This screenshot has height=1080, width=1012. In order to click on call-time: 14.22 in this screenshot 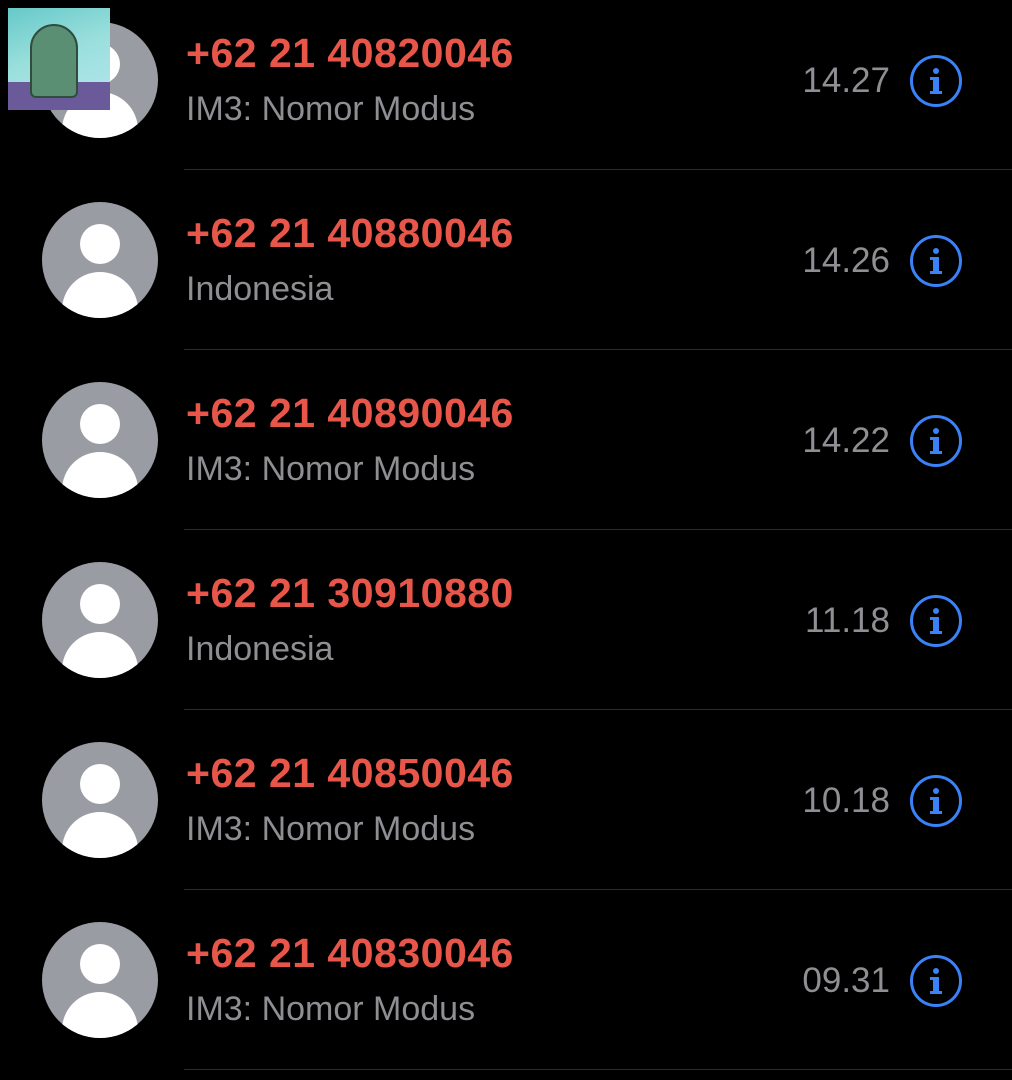, I will do `click(846, 440)`.